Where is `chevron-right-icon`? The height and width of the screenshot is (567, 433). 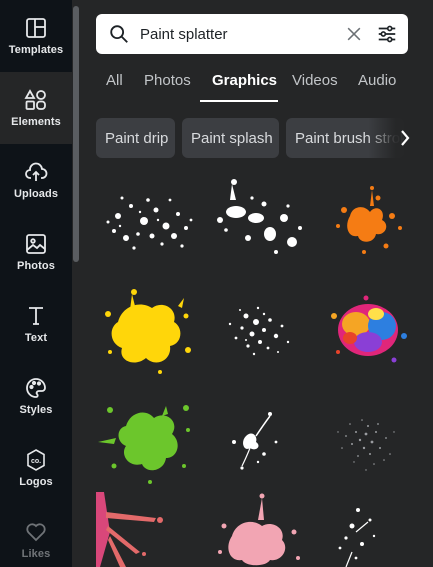
chevron-right-icon is located at coordinates (405, 138).